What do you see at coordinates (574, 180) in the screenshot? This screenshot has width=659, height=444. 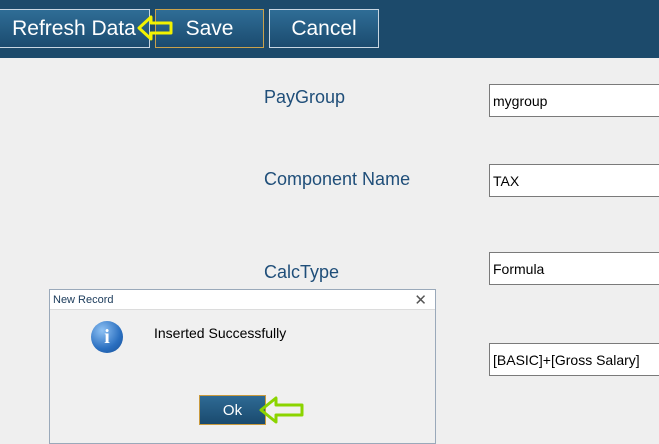 I see `component-name-field: TAX` at bounding box center [574, 180].